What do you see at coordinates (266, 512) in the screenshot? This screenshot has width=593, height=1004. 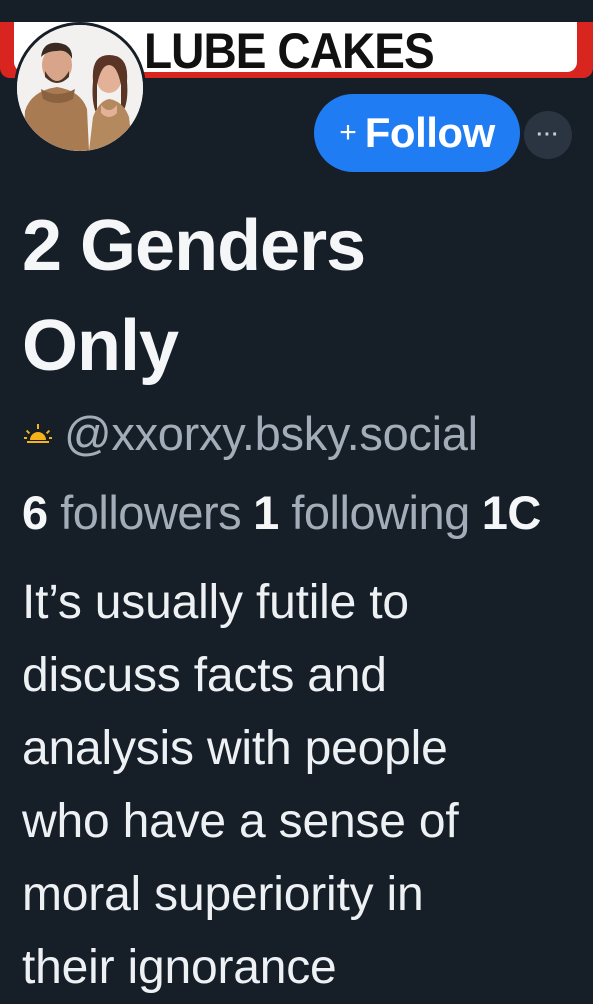 I see `following-count: 1` at bounding box center [266, 512].